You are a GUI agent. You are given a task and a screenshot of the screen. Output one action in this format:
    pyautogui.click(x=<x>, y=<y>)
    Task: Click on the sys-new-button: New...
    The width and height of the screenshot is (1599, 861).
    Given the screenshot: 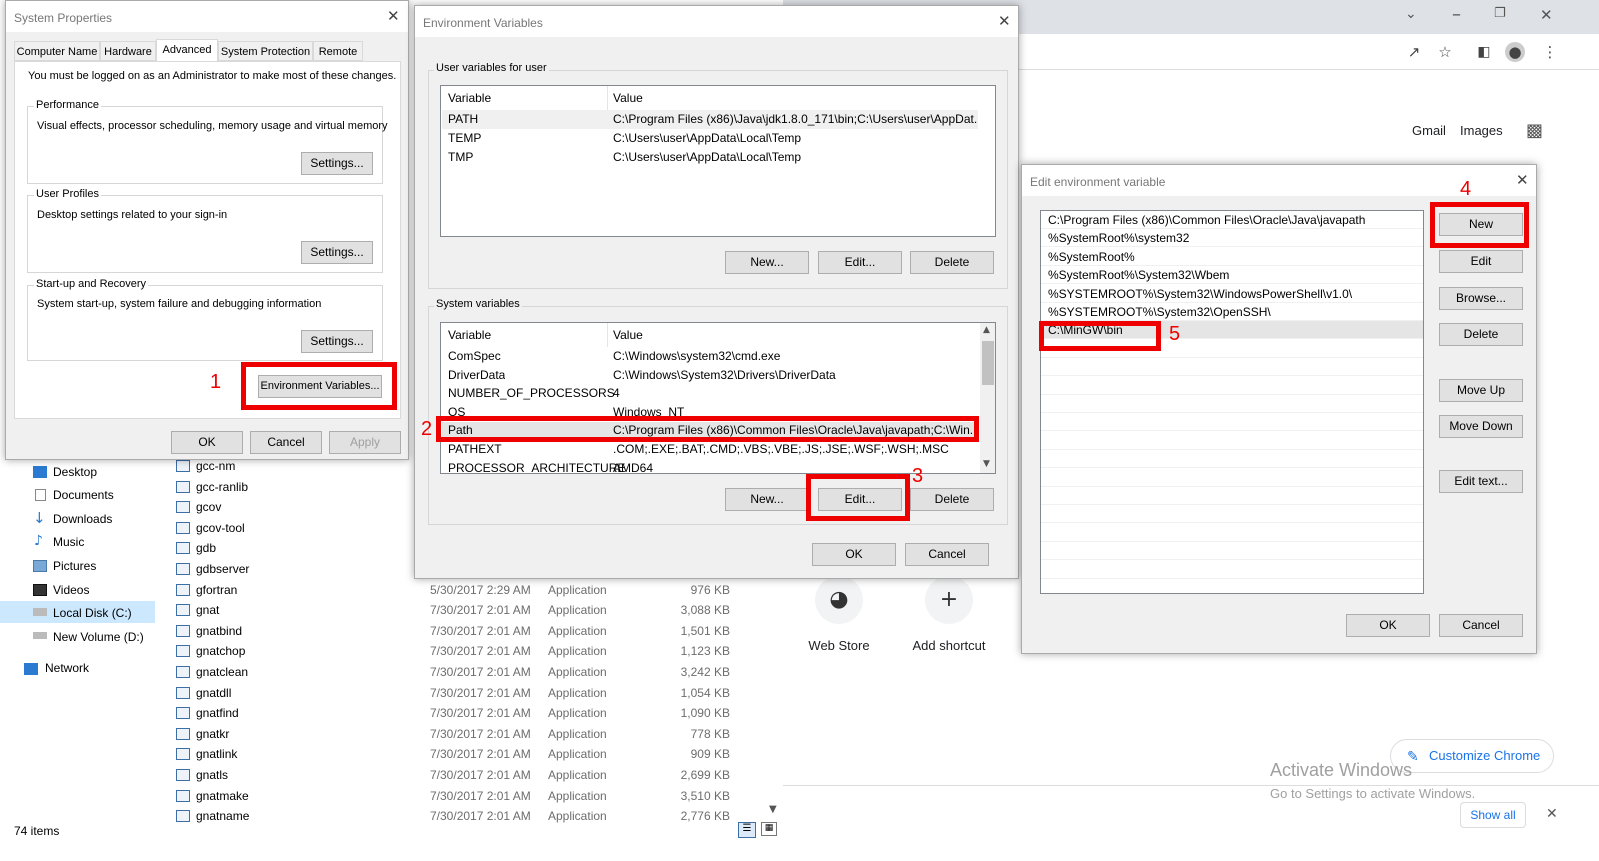 What is the action you would take?
    pyautogui.click(x=767, y=499)
    